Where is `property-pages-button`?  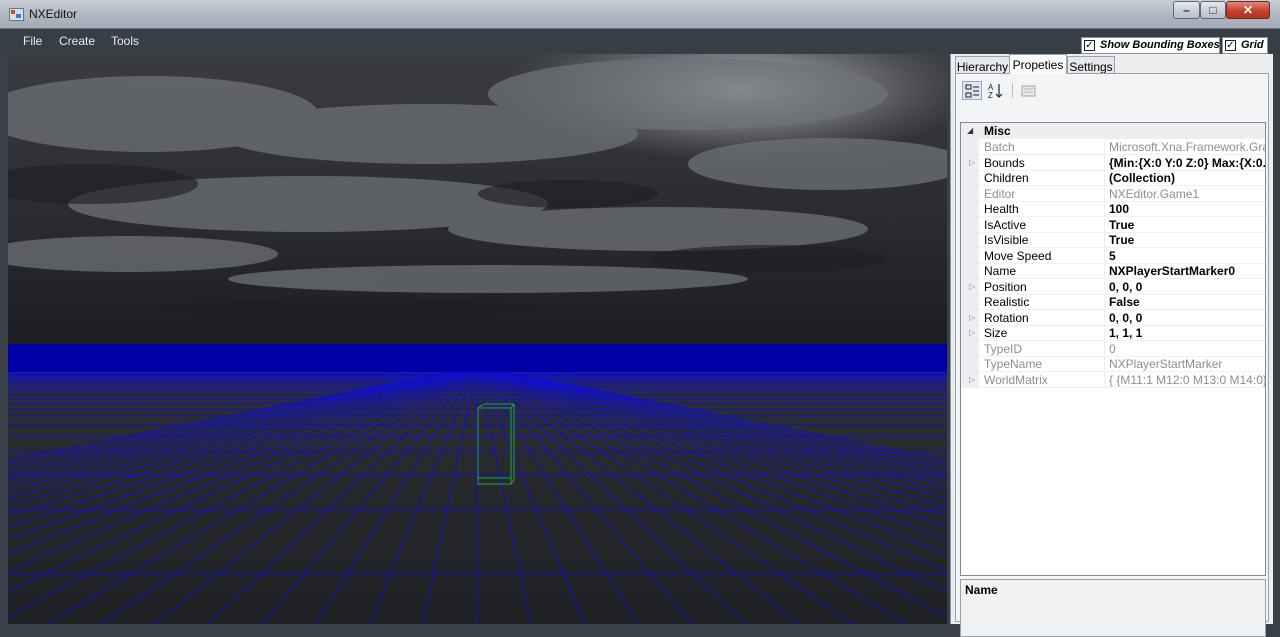
property-pages-button is located at coordinates (1028, 90).